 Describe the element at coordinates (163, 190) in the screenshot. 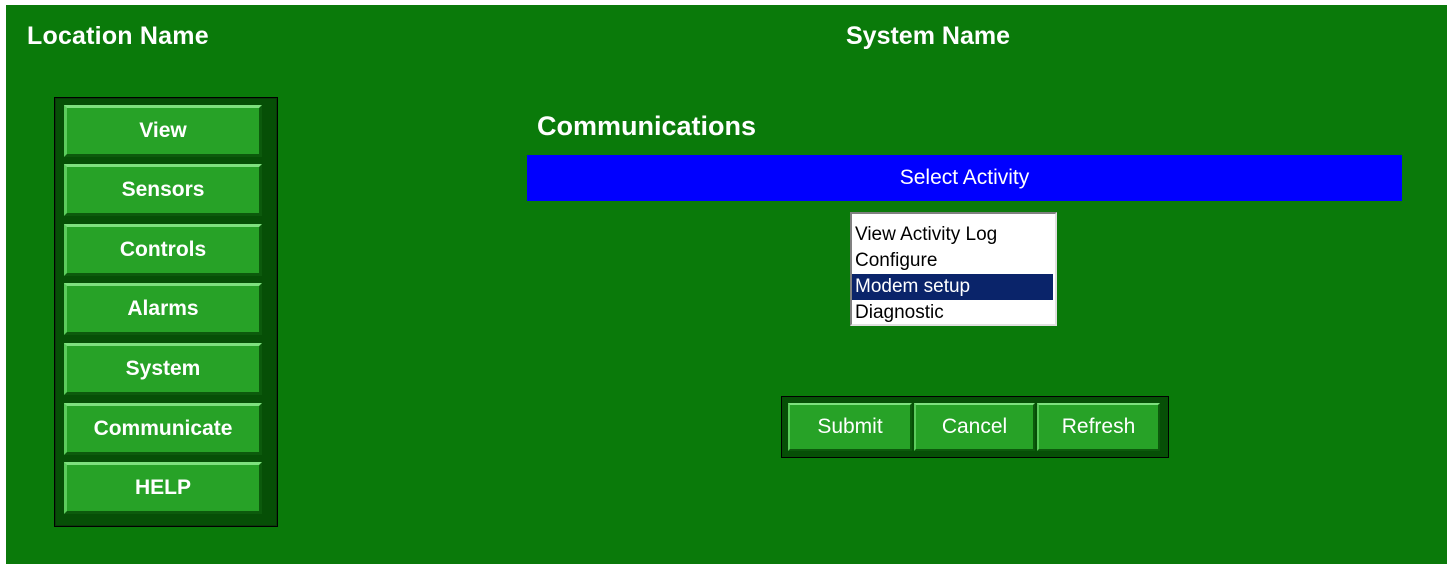

I see `nav-sensors-button: Sensors` at that location.